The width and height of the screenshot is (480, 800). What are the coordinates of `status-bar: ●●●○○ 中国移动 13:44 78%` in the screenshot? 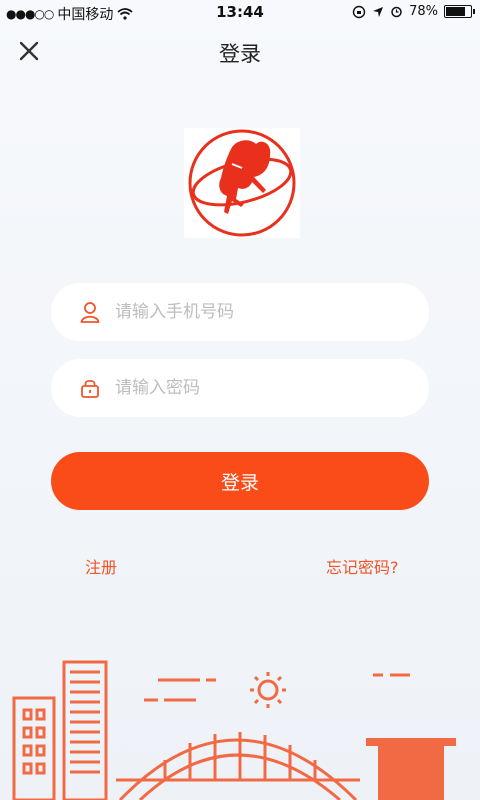 It's located at (240, 13).